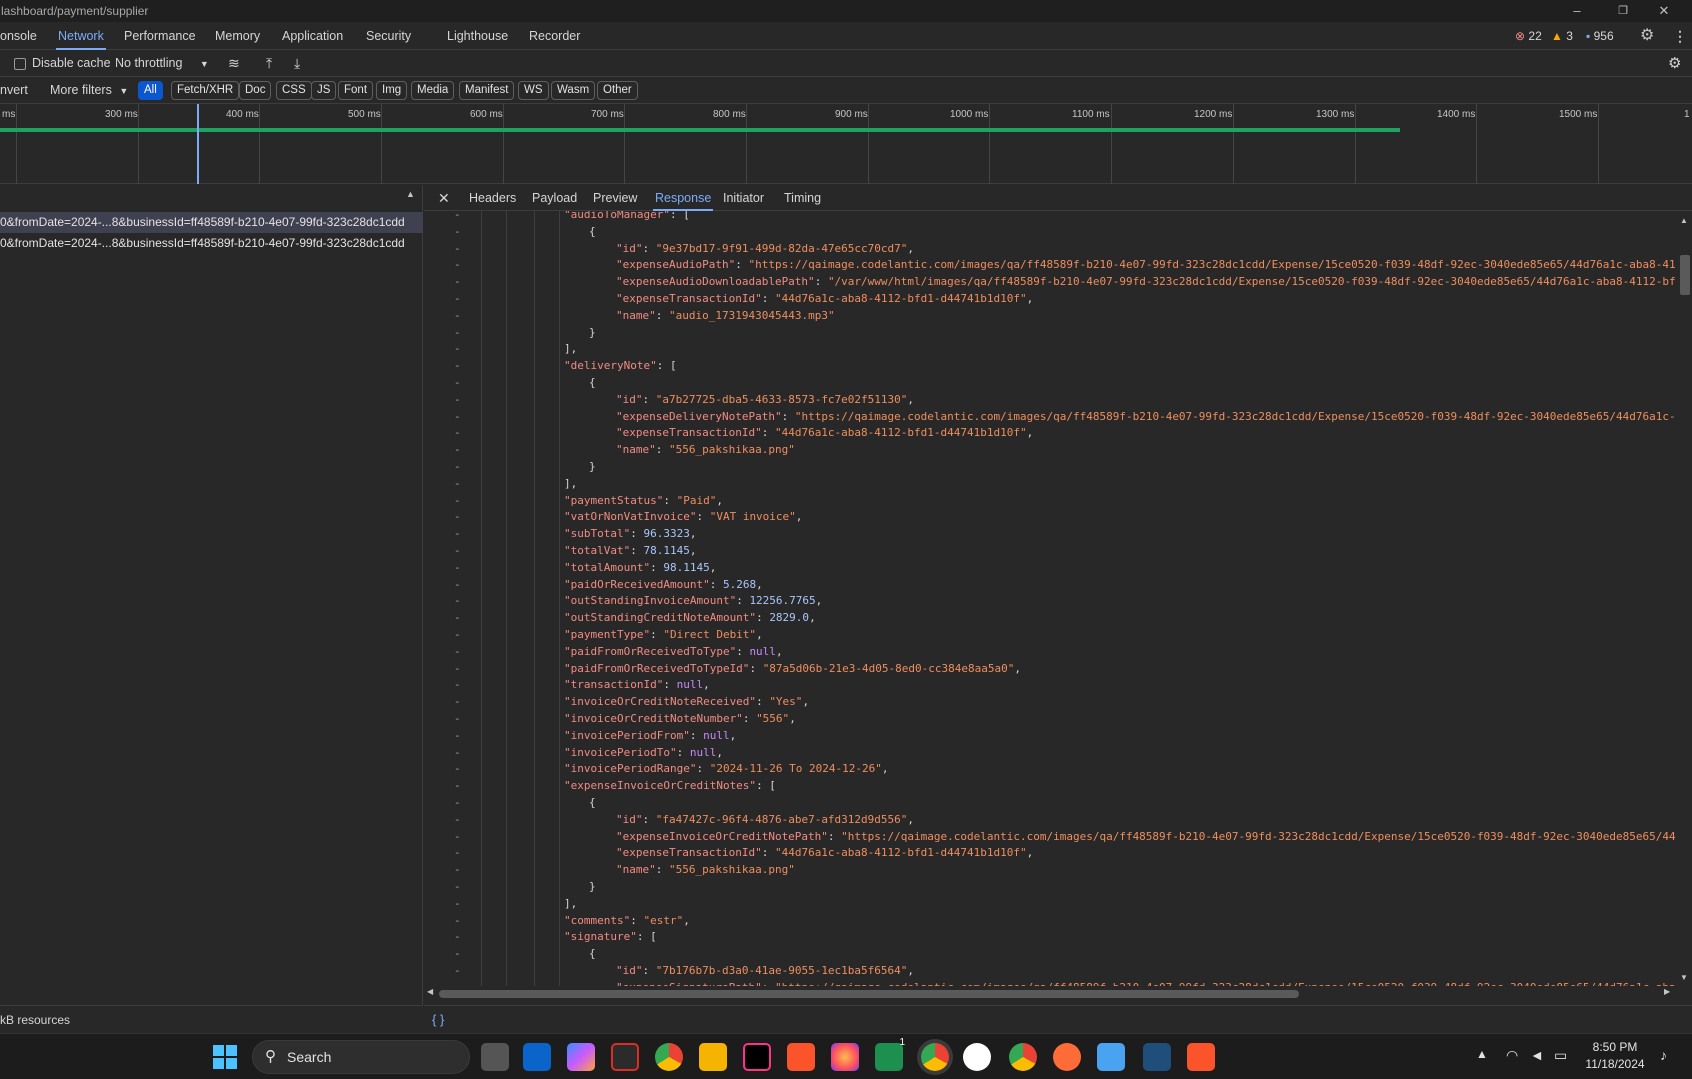 The width and height of the screenshot is (1692, 1079). What do you see at coordinates (935, 1057) in the screenshot?
I see `chrome-profile-icon` at bounding box center [935, 1057].